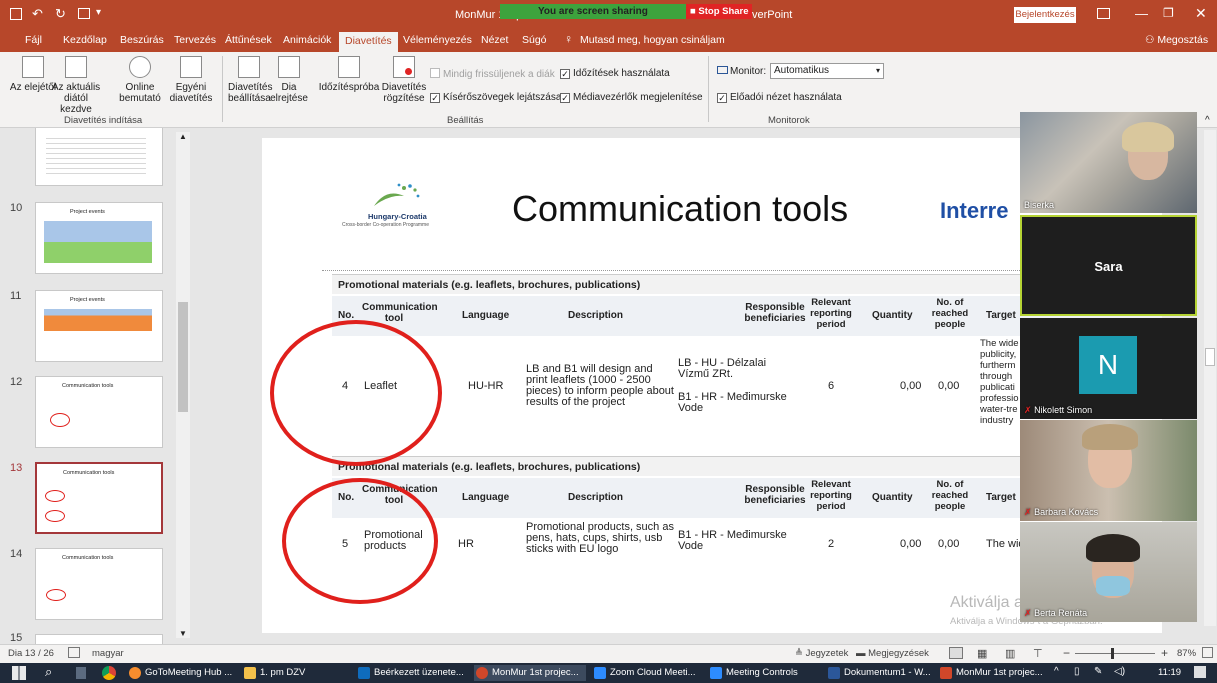 This screenshot has width=1217, height=683. I want to click on taskbar-item-meeting-controls: Meeting Controls, so click(764, 673).